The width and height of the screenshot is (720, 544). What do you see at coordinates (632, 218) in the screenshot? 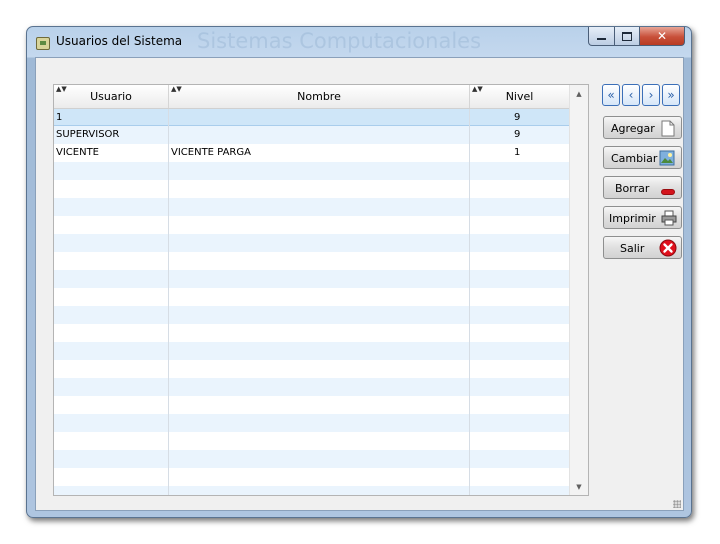
I see `imprimir-label: Imprimir` at bounding box center [632, 218].